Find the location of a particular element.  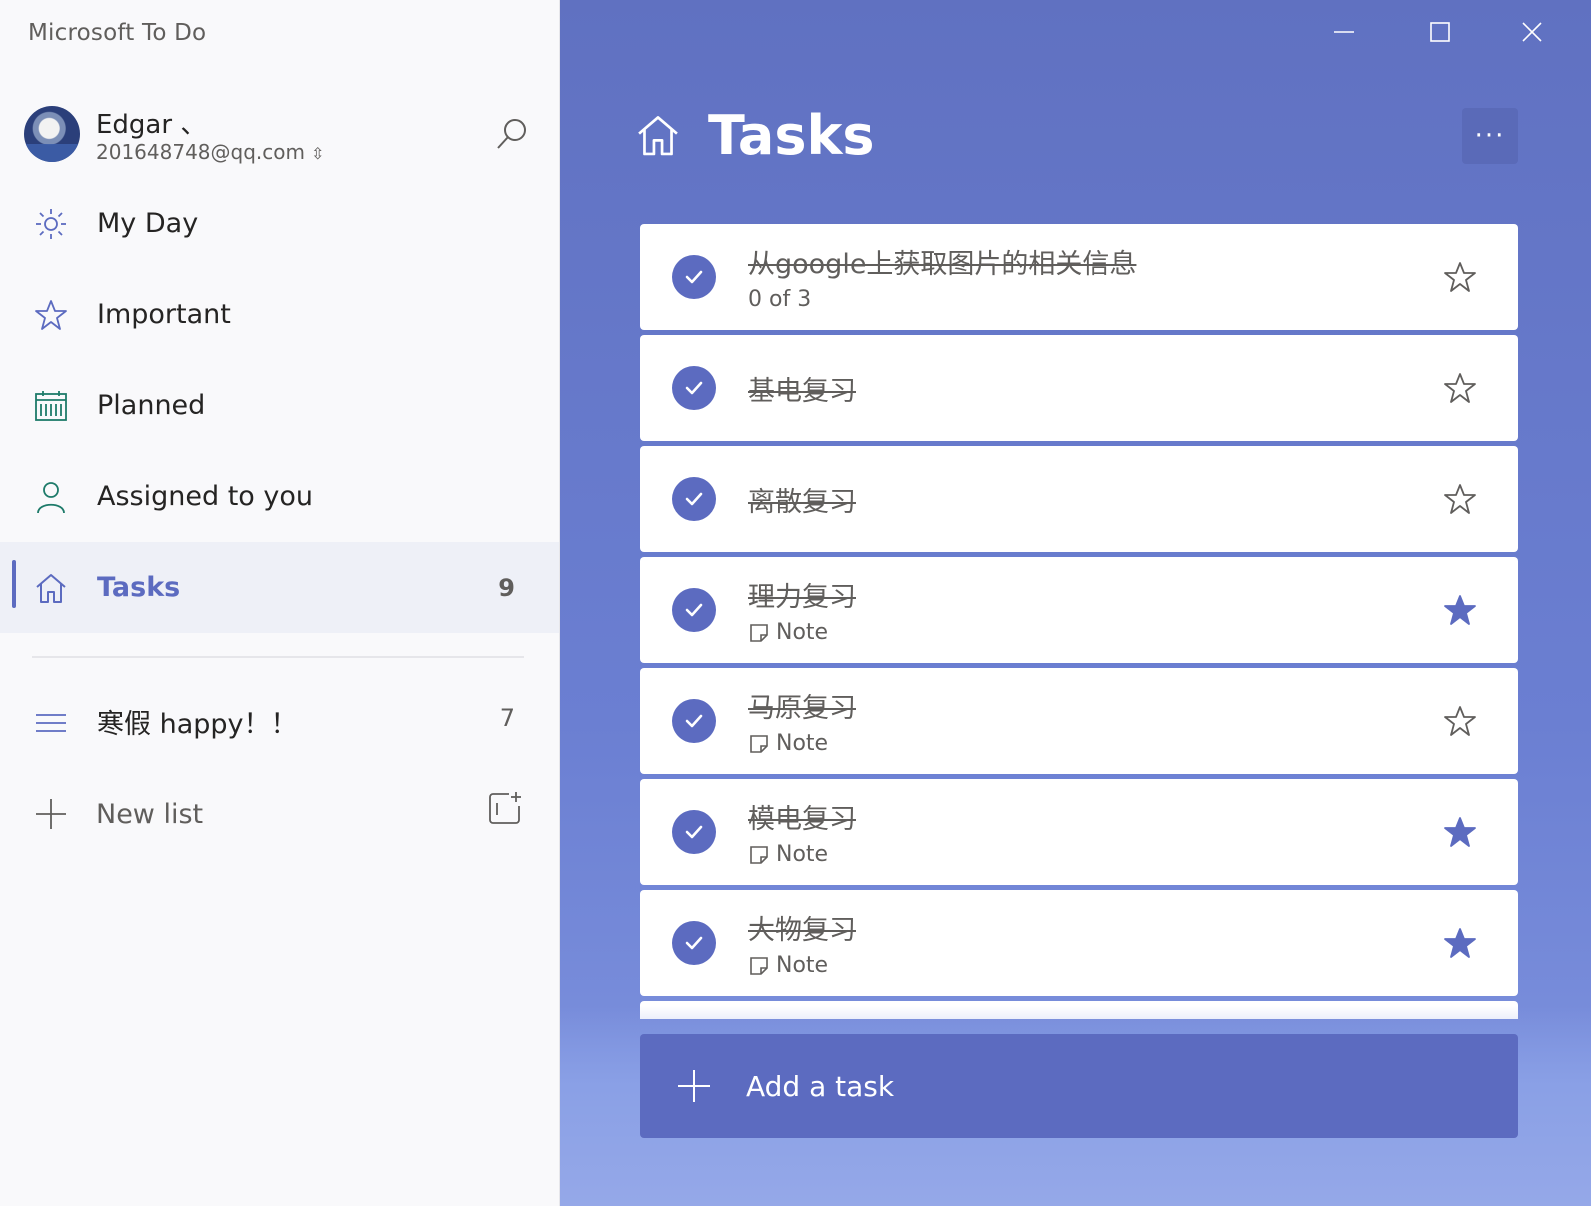

task-body: 模电复习 Note is located at coordinates (802, 832).